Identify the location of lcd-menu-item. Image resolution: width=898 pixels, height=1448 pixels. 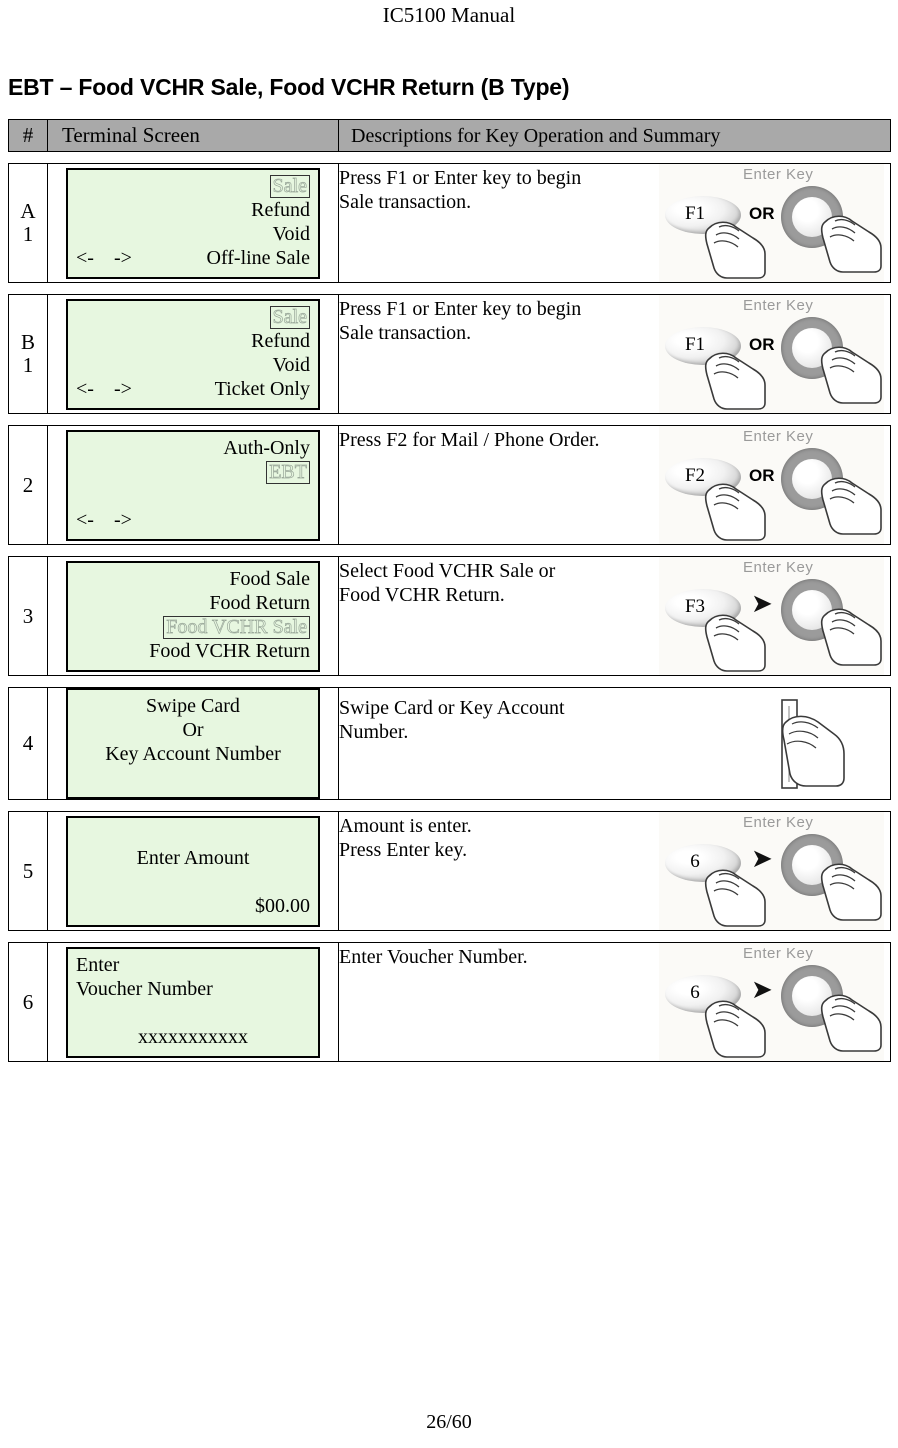
(241, 521).